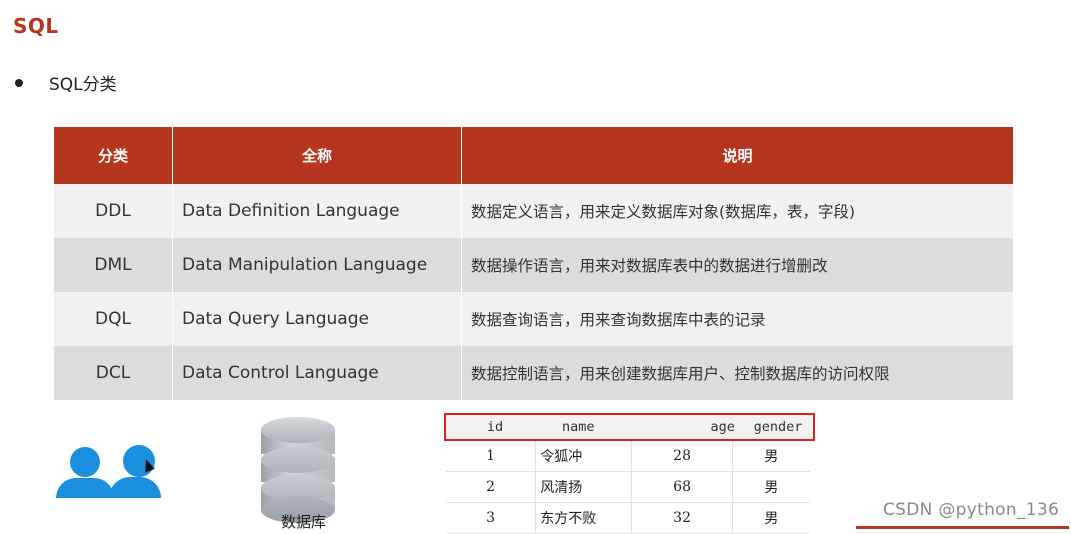  What do you see at coordinates (629, 427) in the screenshot?
I see `demo-table-header: id name age gender` at bounding box center [629, 427].